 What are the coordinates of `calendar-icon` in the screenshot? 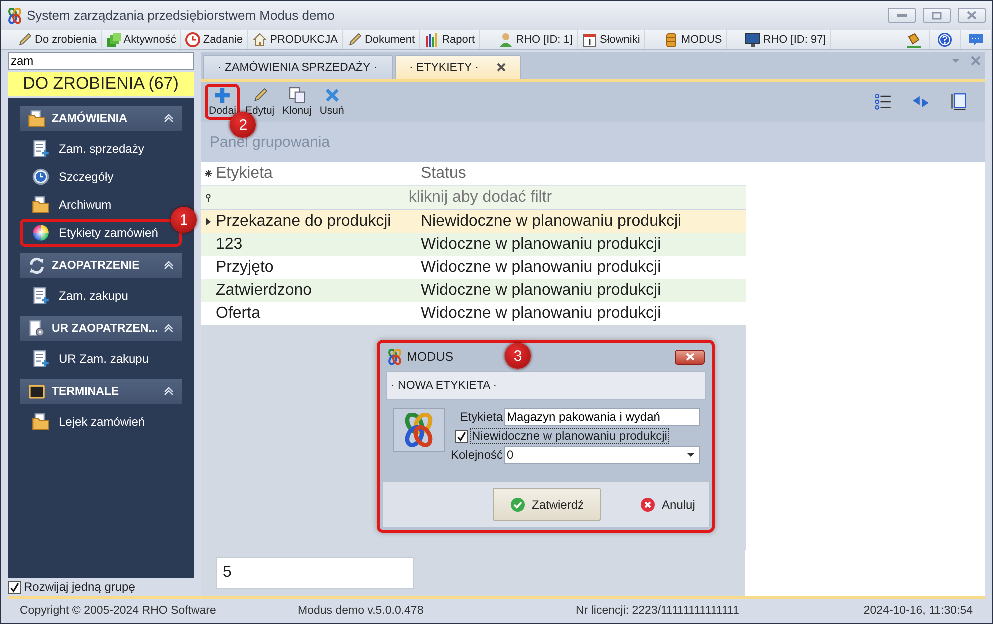 It's located at (590, 40).